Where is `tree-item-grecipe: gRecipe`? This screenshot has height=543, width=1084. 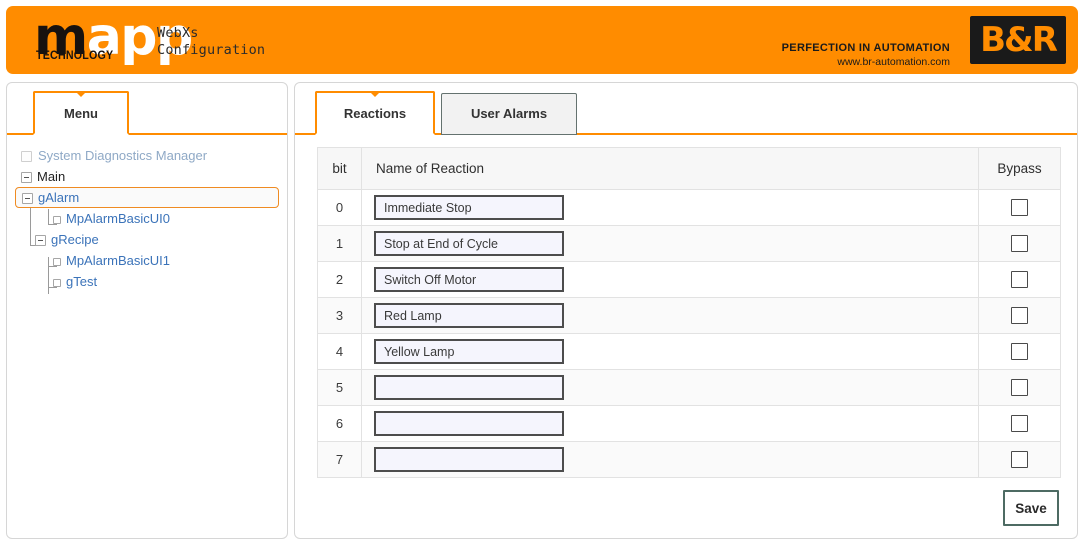
tree-item-grecipe: gRecipe is located at coordinates (150, 239).